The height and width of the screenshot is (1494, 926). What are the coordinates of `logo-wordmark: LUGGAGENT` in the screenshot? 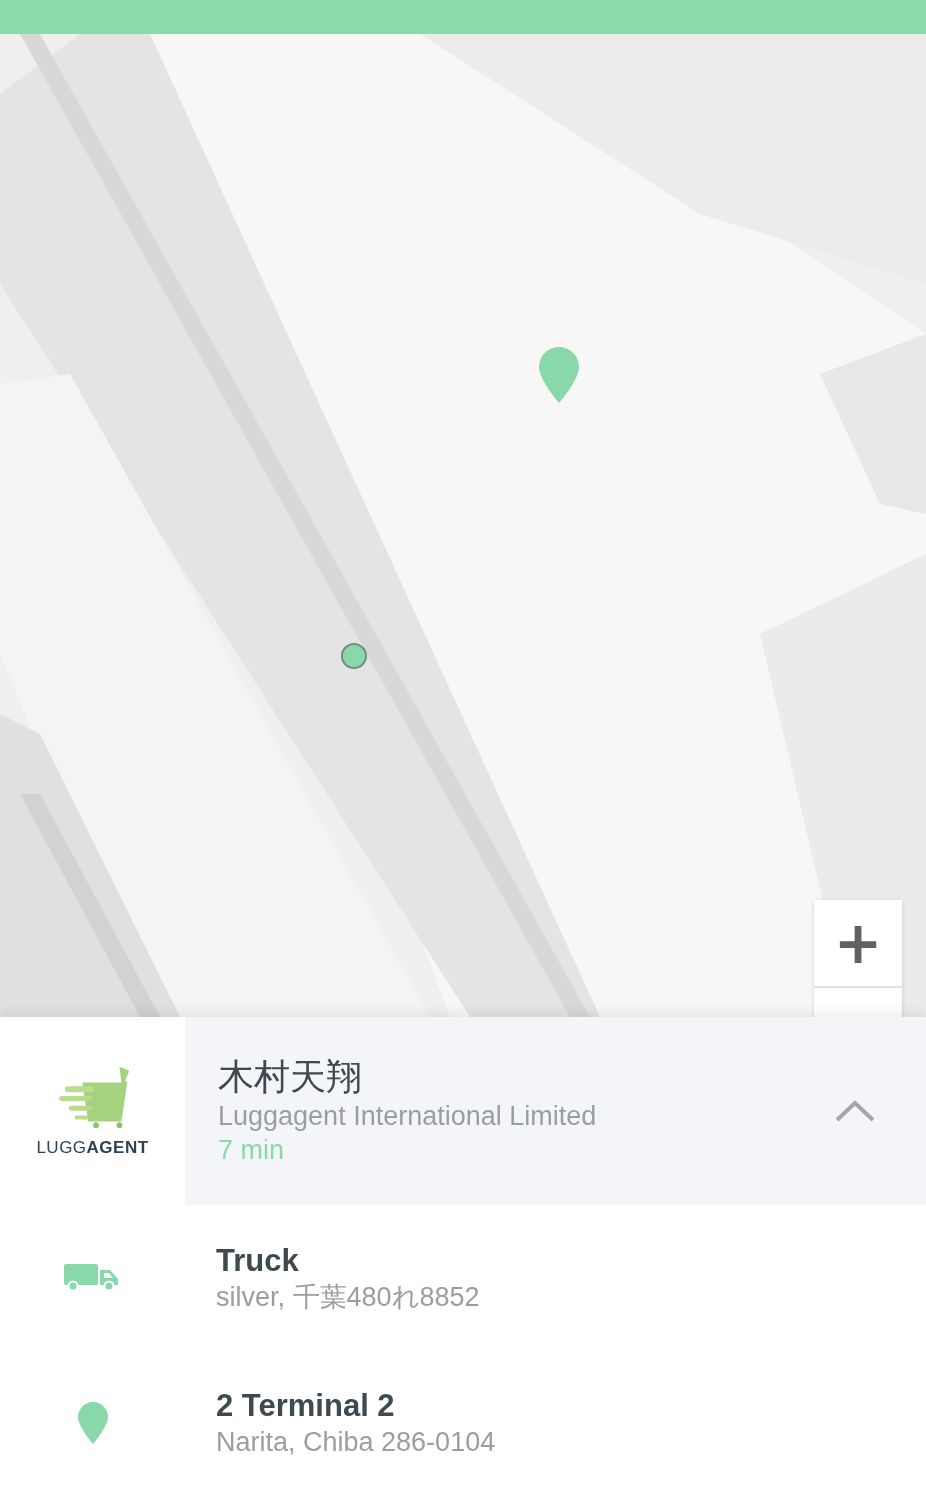 It's located at (92, 1148).